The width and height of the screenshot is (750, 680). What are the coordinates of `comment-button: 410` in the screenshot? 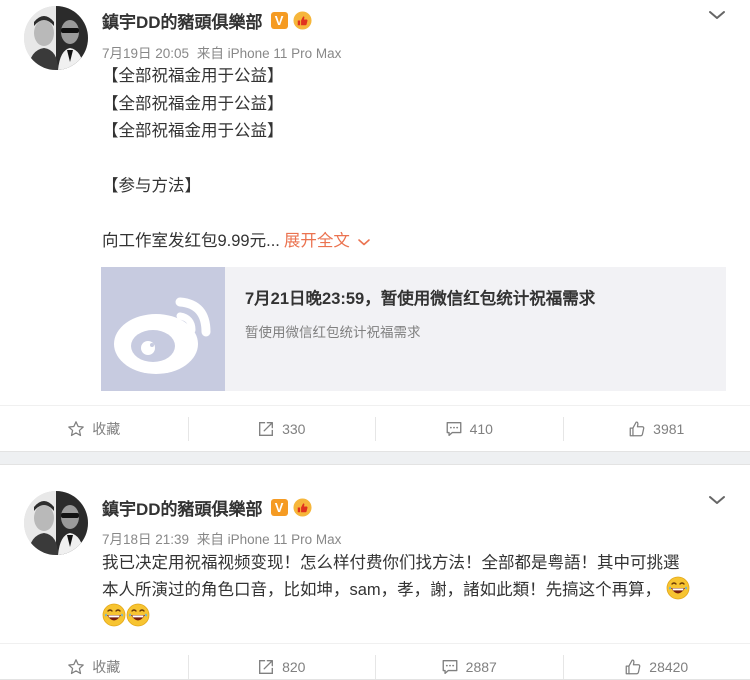 It's located at (469, 428).